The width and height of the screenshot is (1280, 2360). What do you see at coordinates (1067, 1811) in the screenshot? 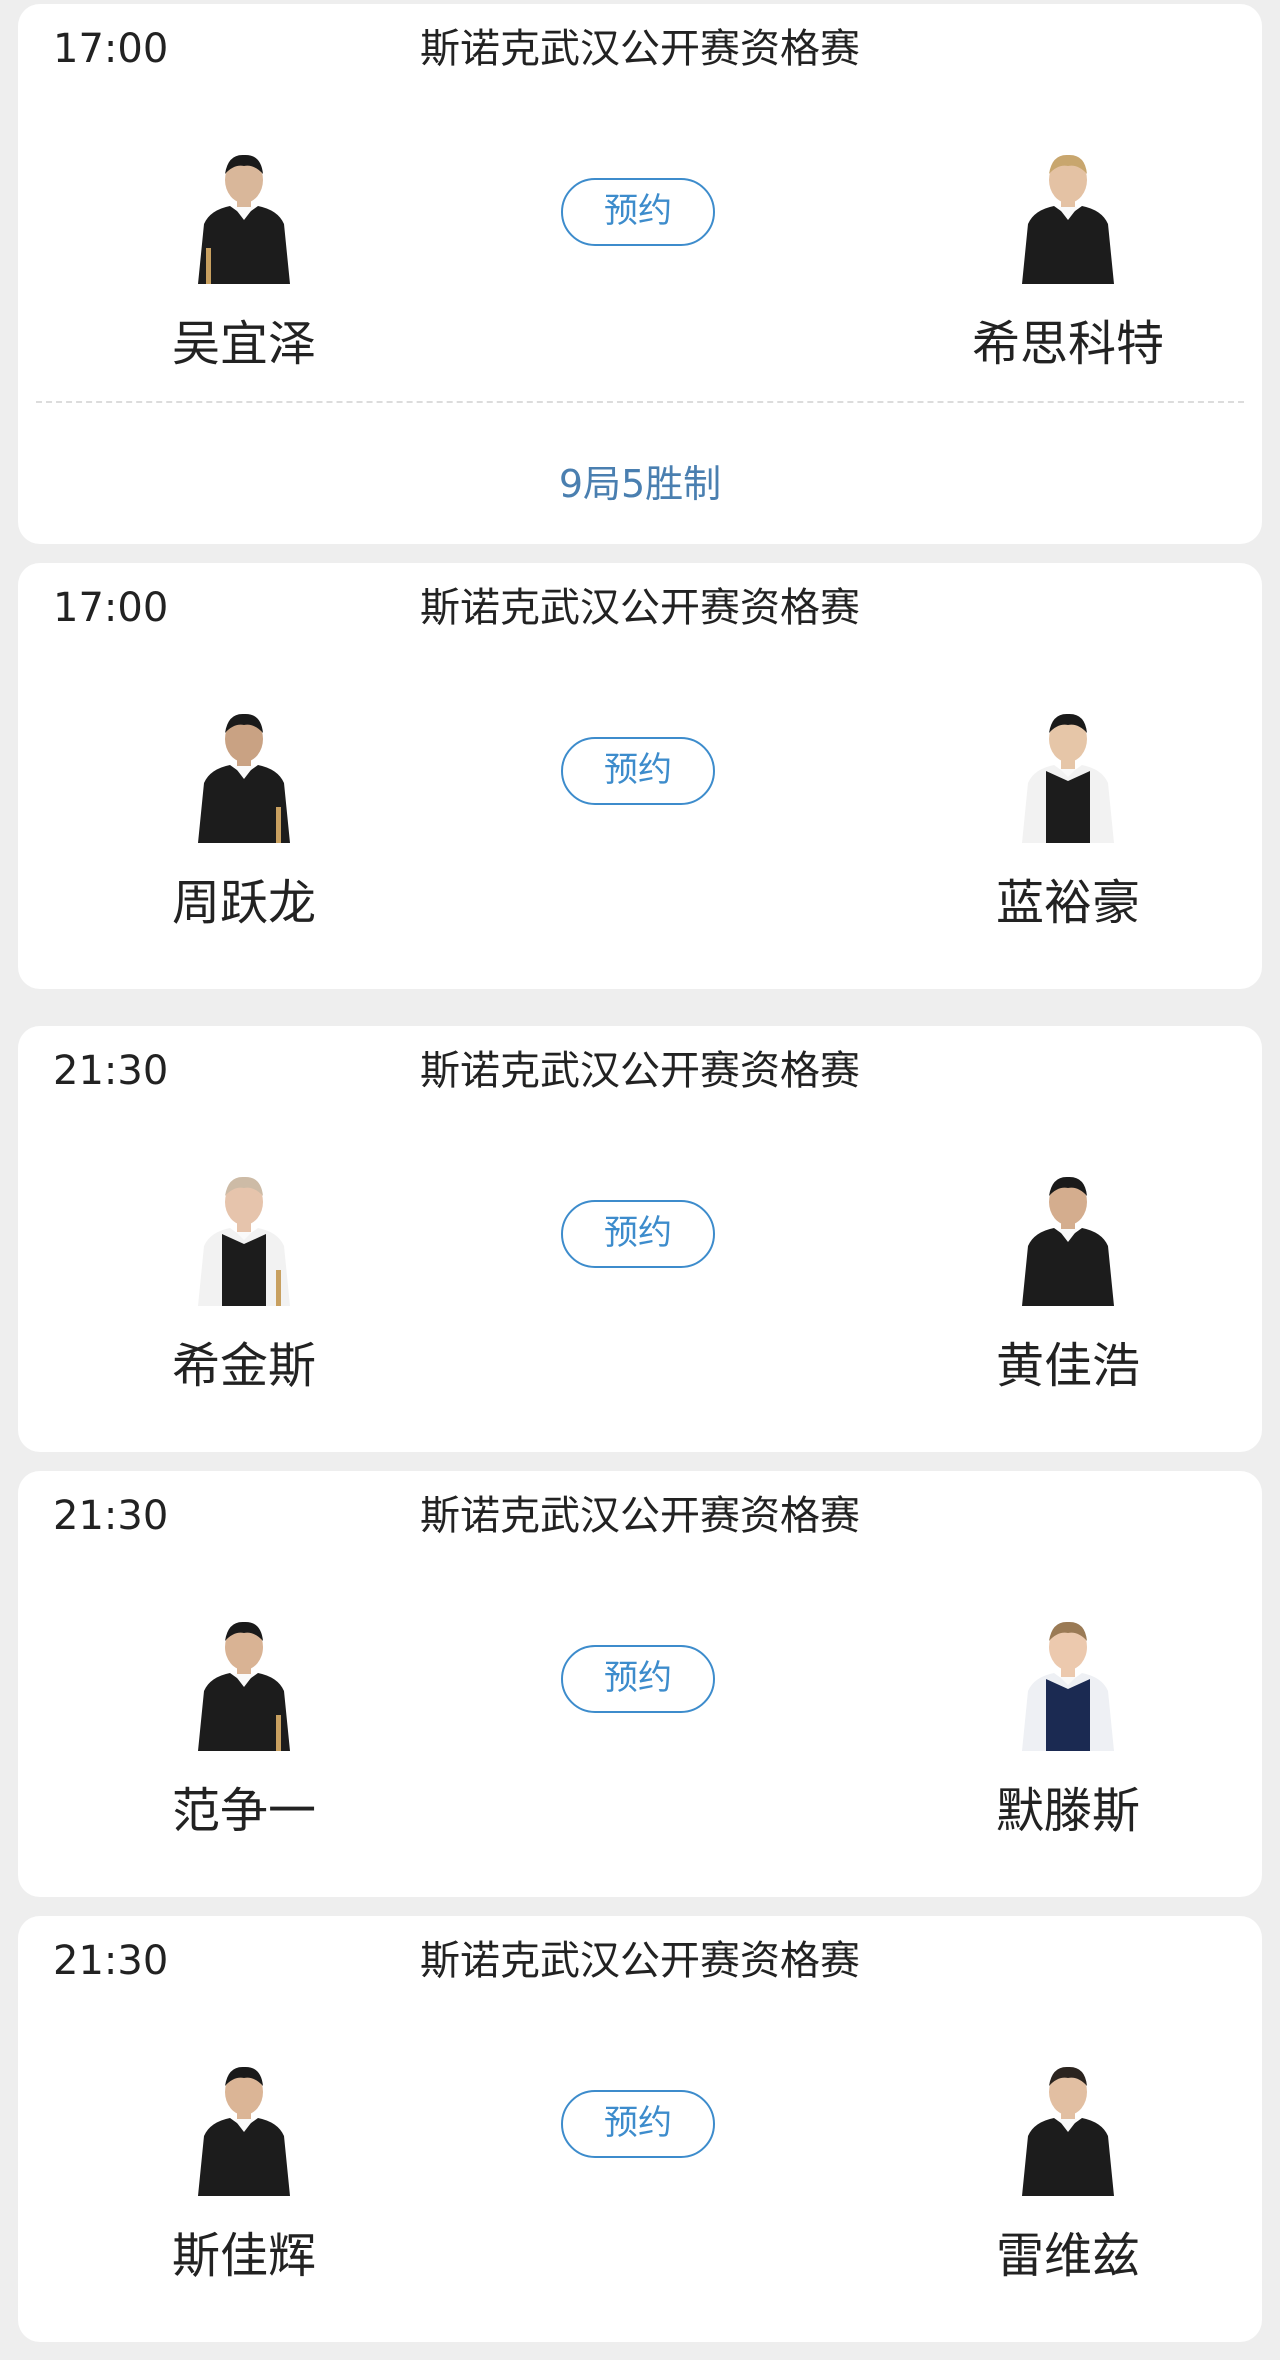
I see `player-name: 默滕斯` at bounding box center [1067, 1811].